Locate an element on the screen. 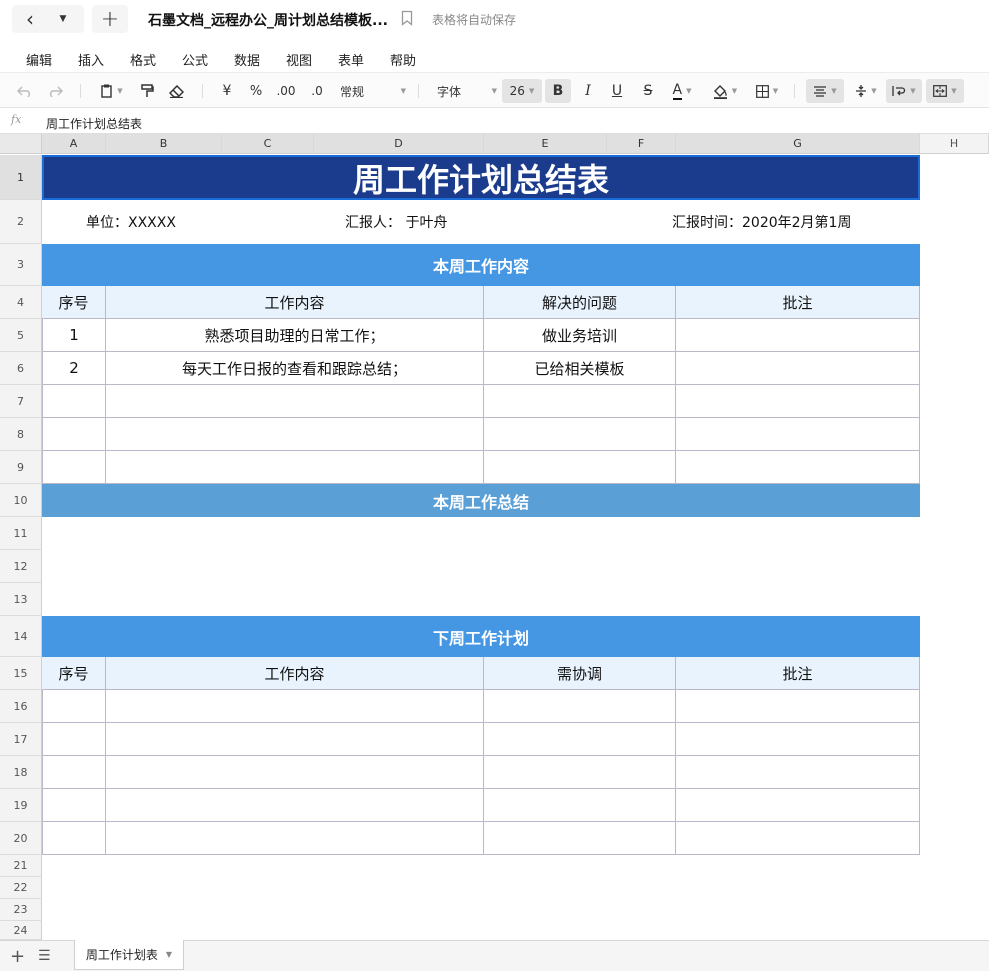 This screenshot has height=971, width=989. section-this-week: 本周工作内容 is located at coordinates (481, 265).